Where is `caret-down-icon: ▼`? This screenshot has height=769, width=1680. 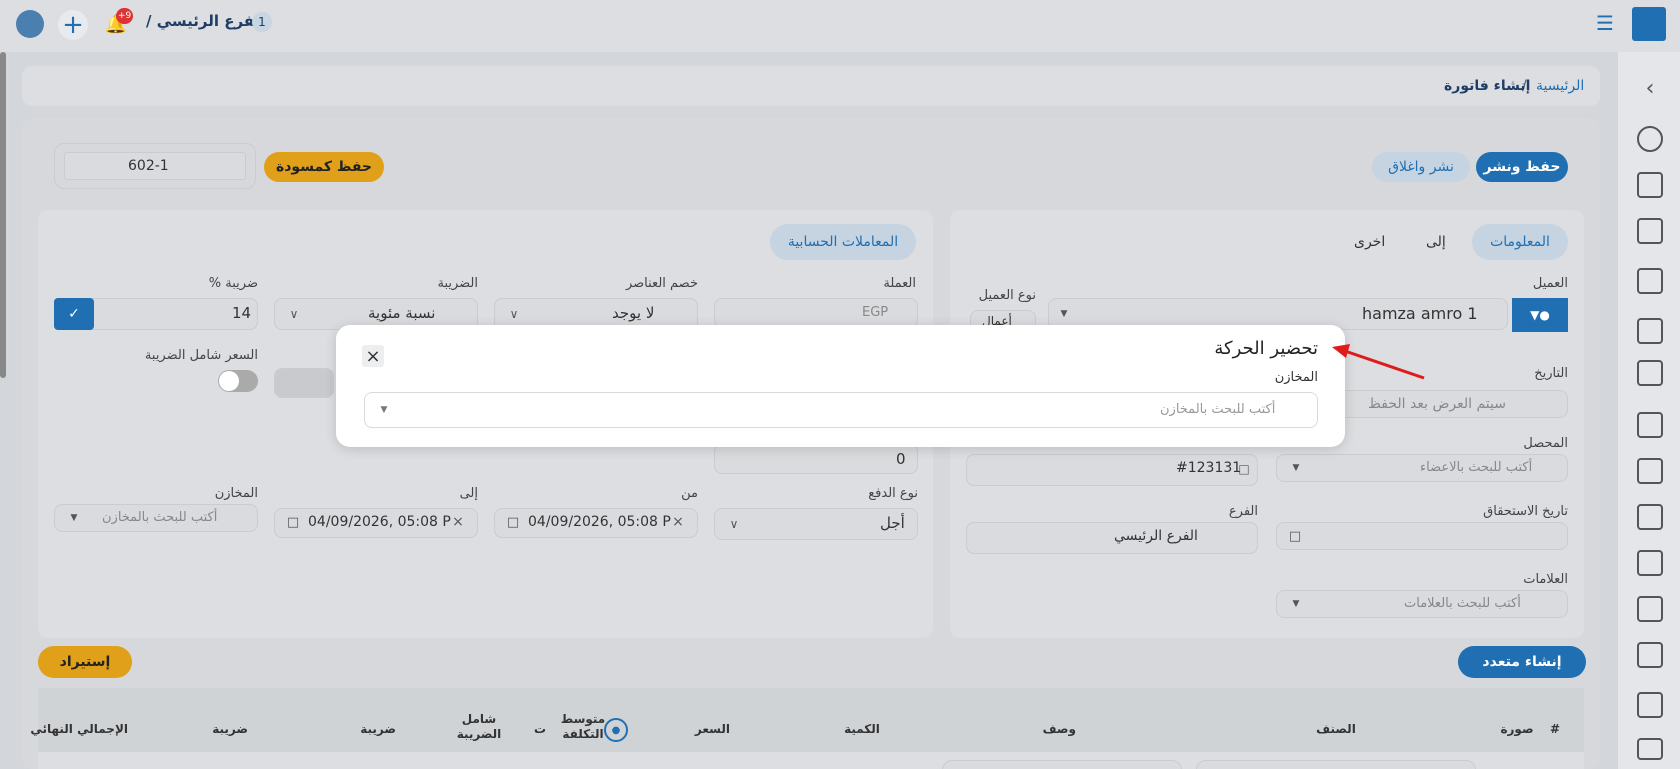 caret-down-icon: ▼ is located at coordinates (384, 410).